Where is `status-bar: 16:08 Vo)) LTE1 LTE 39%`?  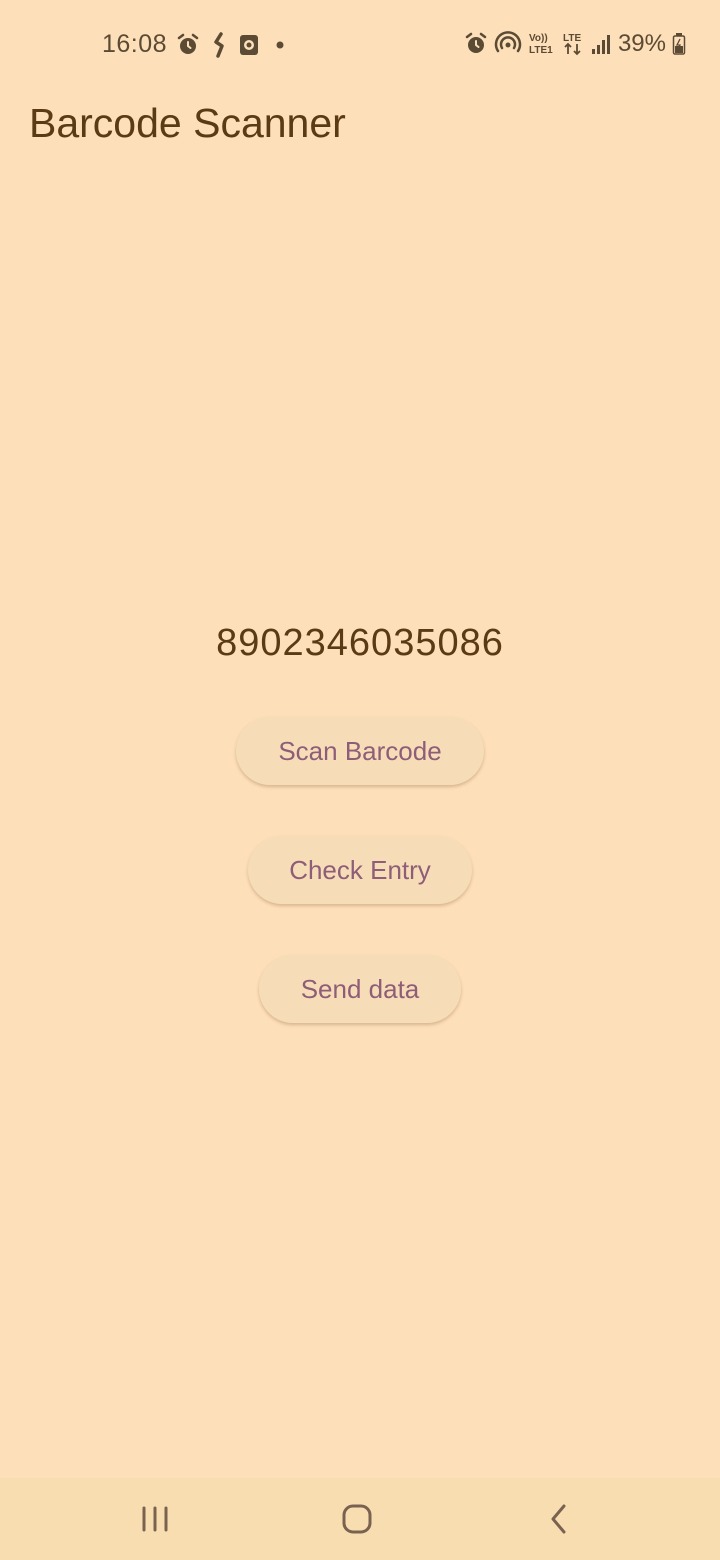 status-bar: 16:08 Vo)) LTE1 LTE 39% is located at coordinates (360, 47).